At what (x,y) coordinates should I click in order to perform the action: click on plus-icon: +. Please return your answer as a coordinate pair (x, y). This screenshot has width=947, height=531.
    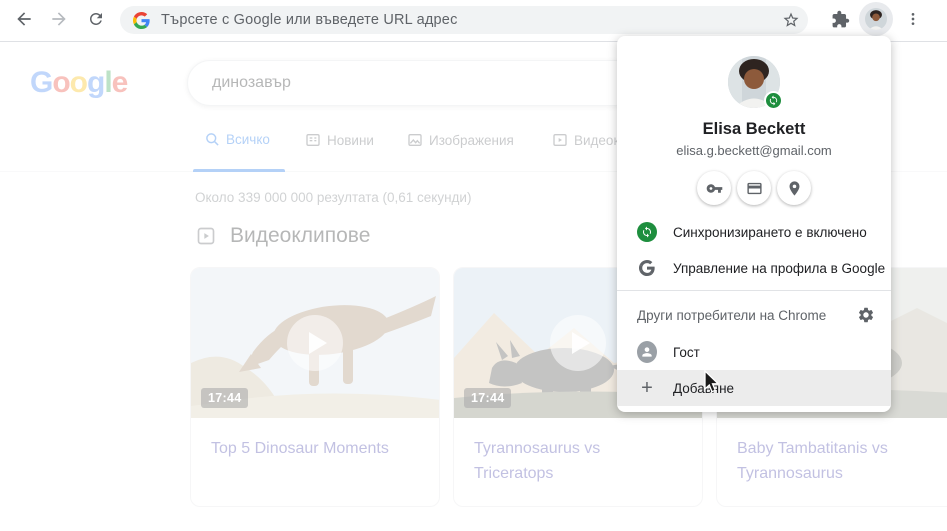
    Looking at the image, I should click on (647, 388).